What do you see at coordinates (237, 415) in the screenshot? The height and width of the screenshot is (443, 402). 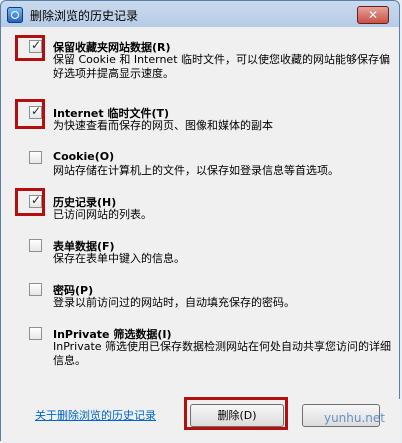 I see `delete-button: 删除(D)` at bounding box center [237, 415].